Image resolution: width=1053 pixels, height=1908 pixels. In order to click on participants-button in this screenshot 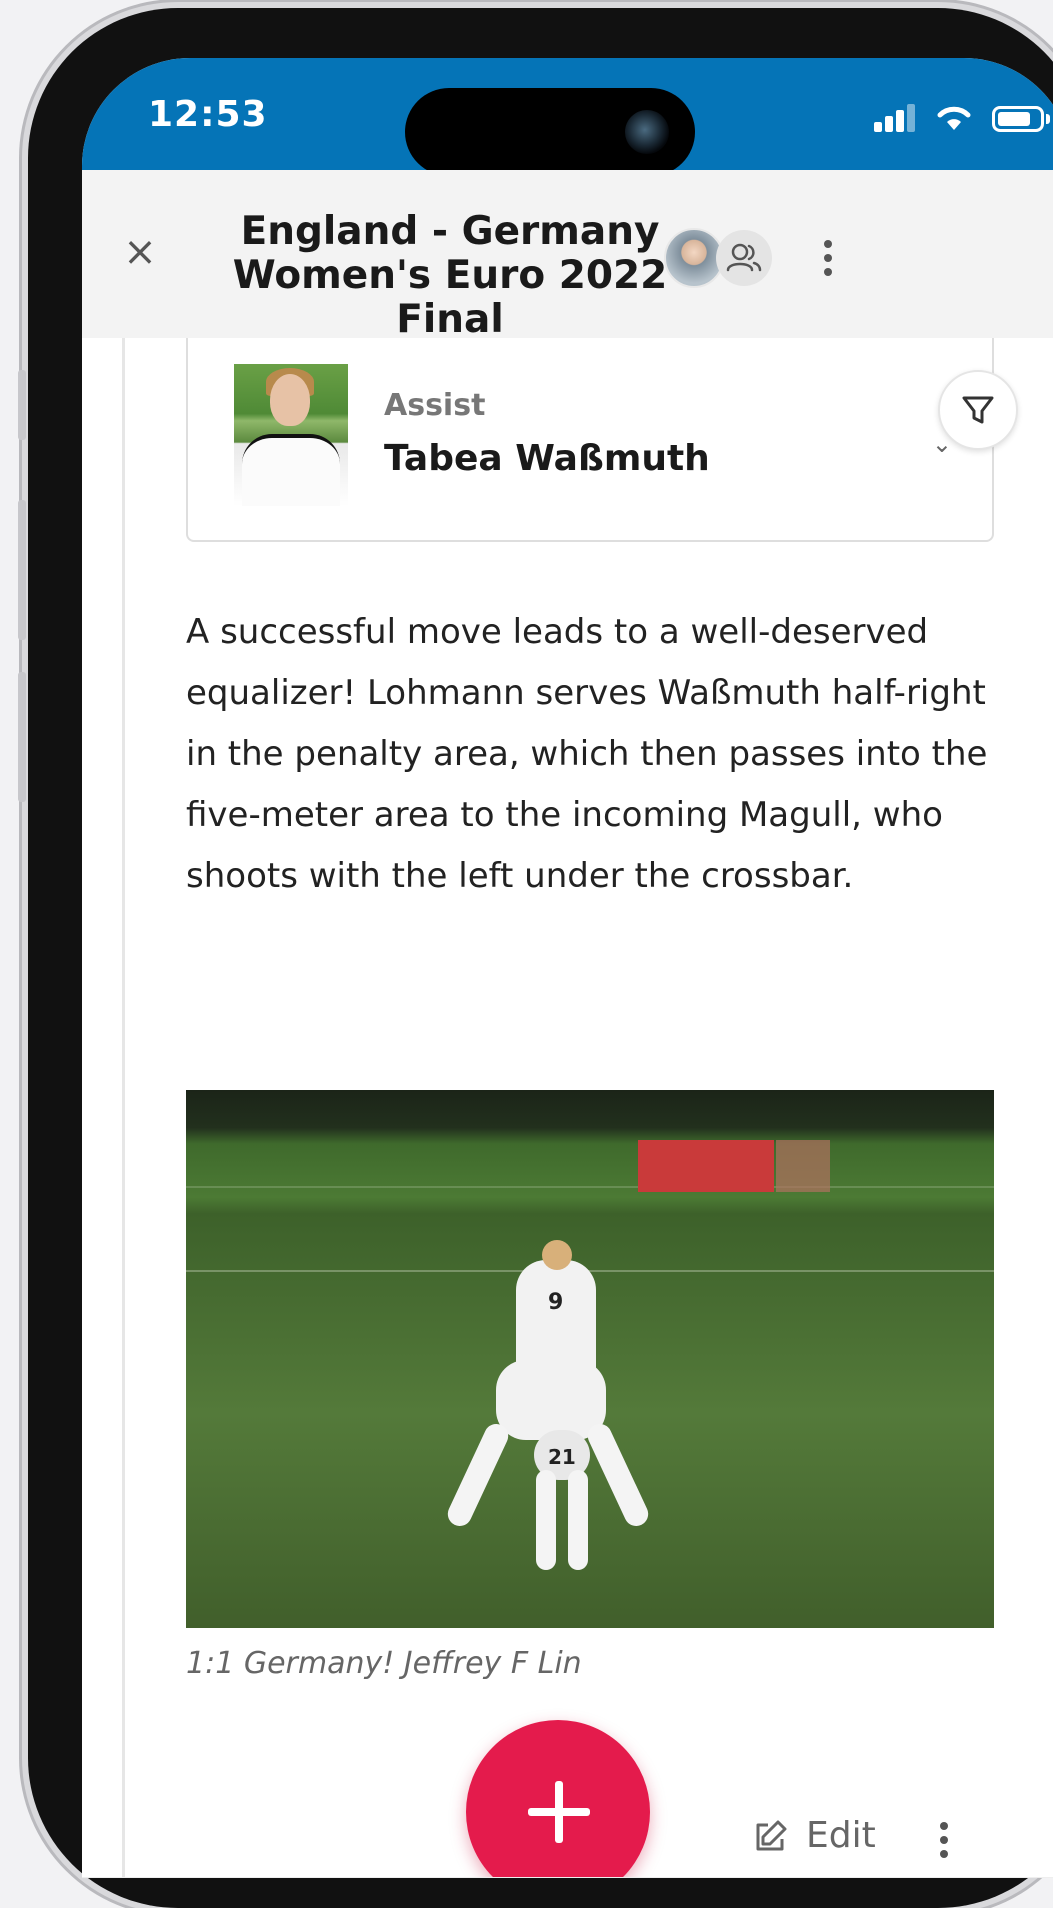, I will do `click(744, 258)`.